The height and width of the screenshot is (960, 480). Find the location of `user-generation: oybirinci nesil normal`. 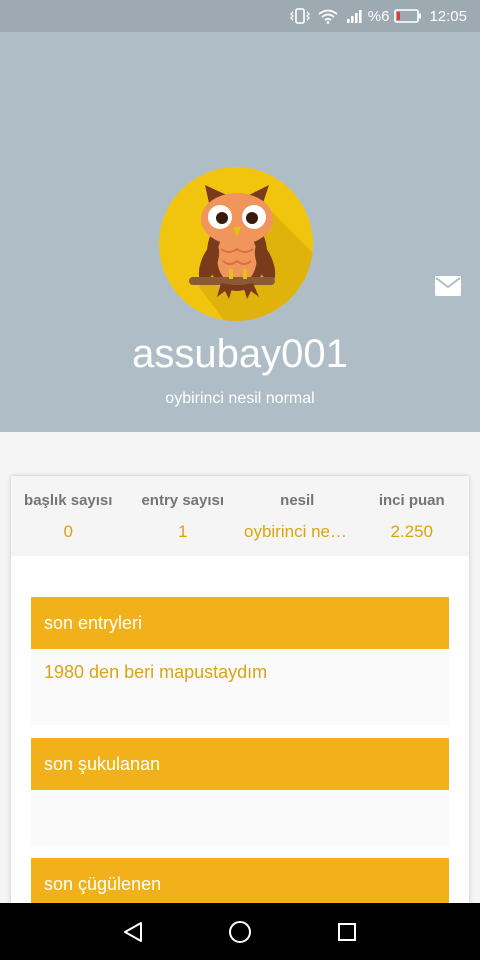

user-generation: oybirinci nesil normal is located at coordinates (240, 398).